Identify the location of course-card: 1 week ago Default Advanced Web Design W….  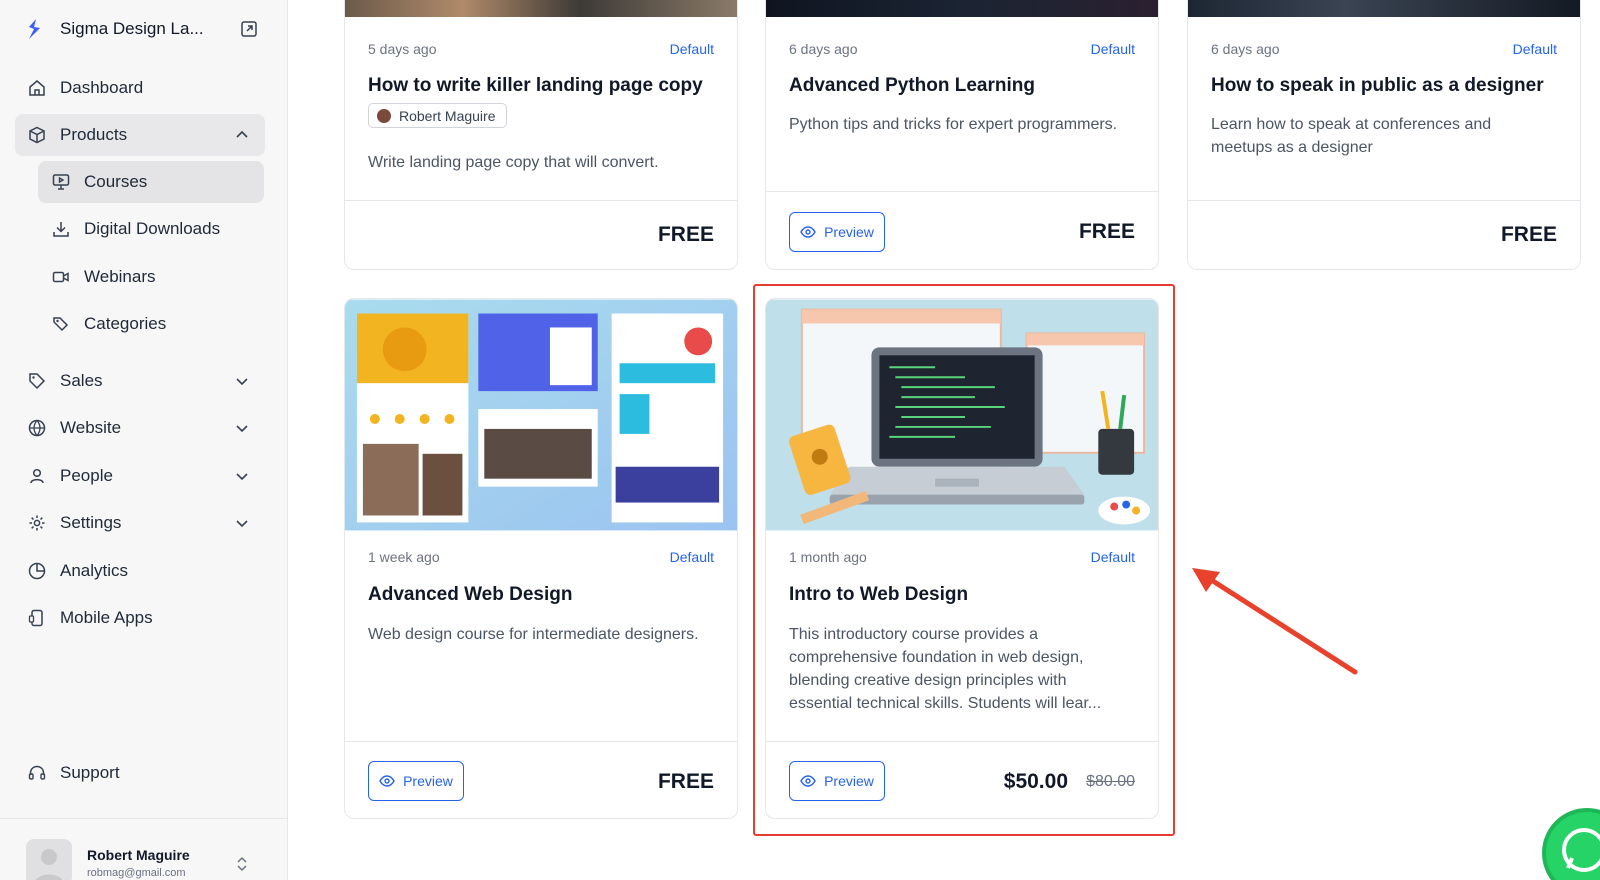
(541, 558).